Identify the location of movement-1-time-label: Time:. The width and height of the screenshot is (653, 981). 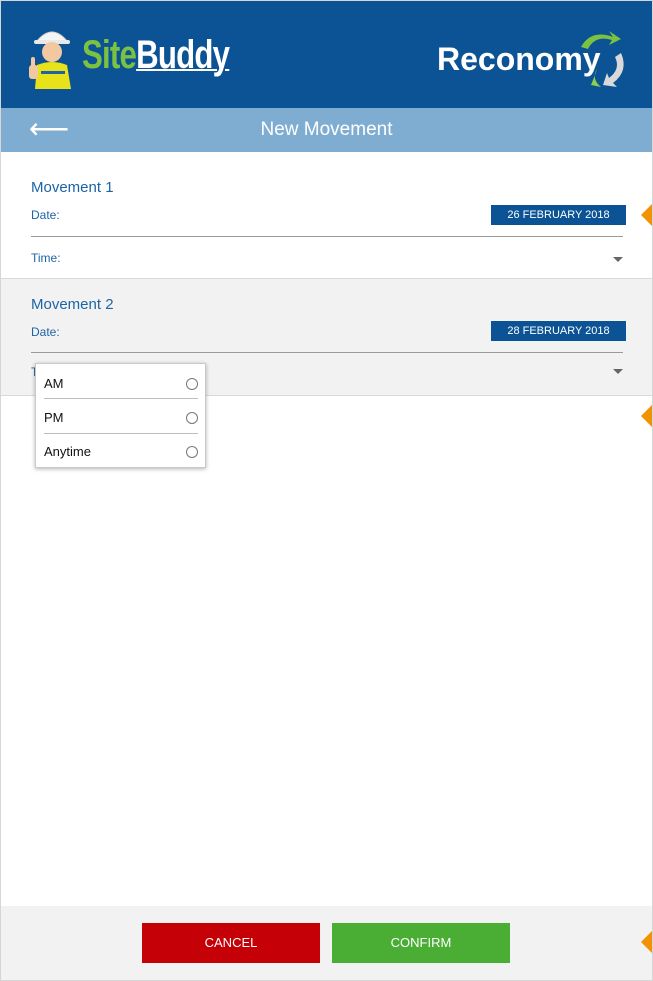
(46, 258).